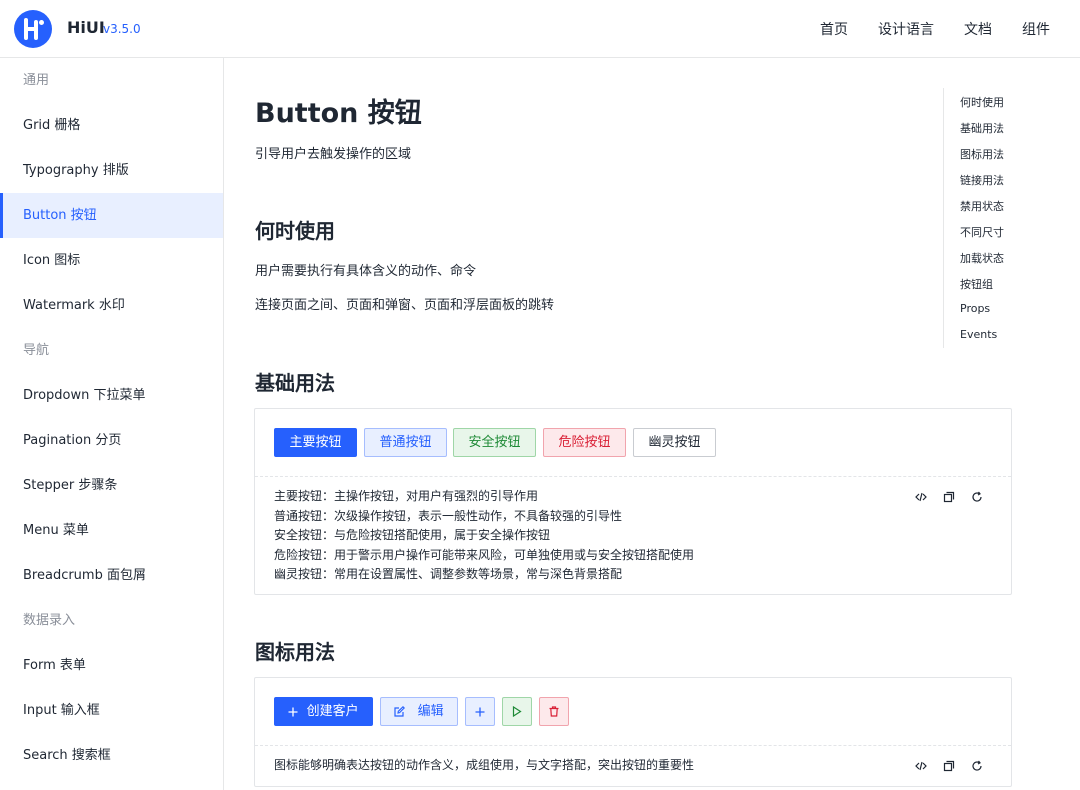 The width and height of the screenshot is (1080, 790). I want to click on edit-icon, so click(401, 711).